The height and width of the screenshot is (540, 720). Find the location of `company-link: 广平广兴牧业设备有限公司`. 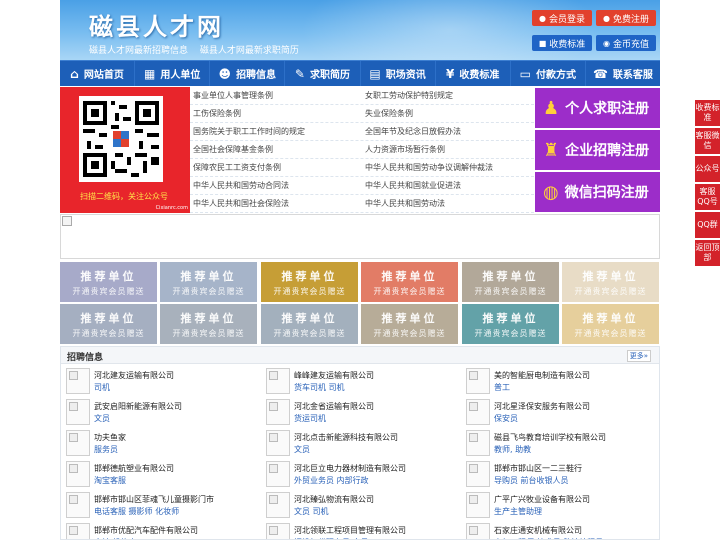

company-link: 广平广兴牧业设备有限公司 is located at coordinates (542, 499).